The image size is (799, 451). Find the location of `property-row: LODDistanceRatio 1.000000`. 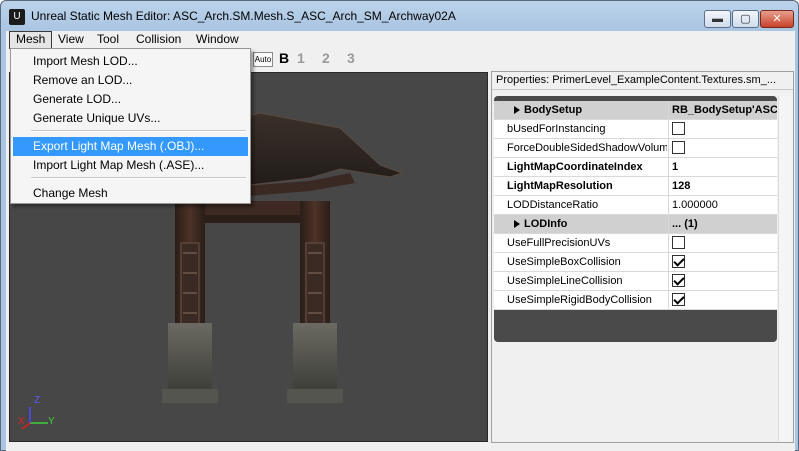

property-row: LODDistanceRatio 1.000000 is located at coordinates (635, 205).